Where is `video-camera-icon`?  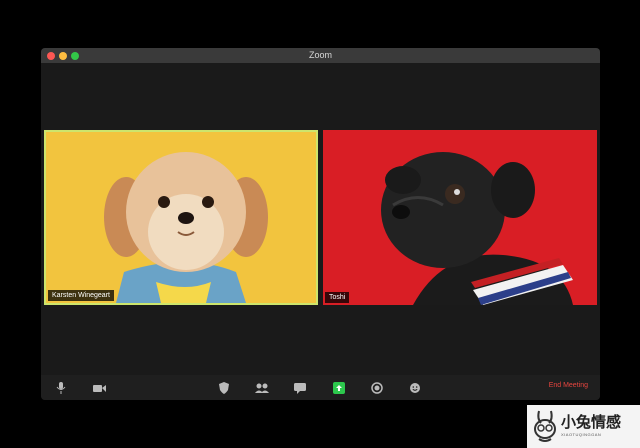
video-camera-icon is located at coordinates (99, 388).